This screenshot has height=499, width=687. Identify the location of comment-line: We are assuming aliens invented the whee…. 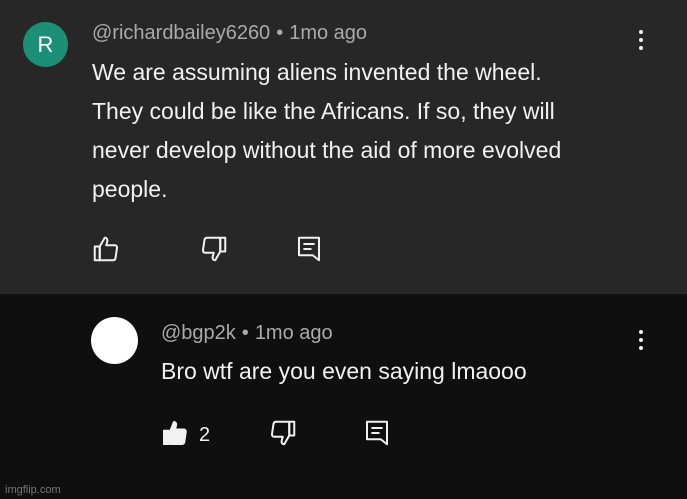
(317, 72).